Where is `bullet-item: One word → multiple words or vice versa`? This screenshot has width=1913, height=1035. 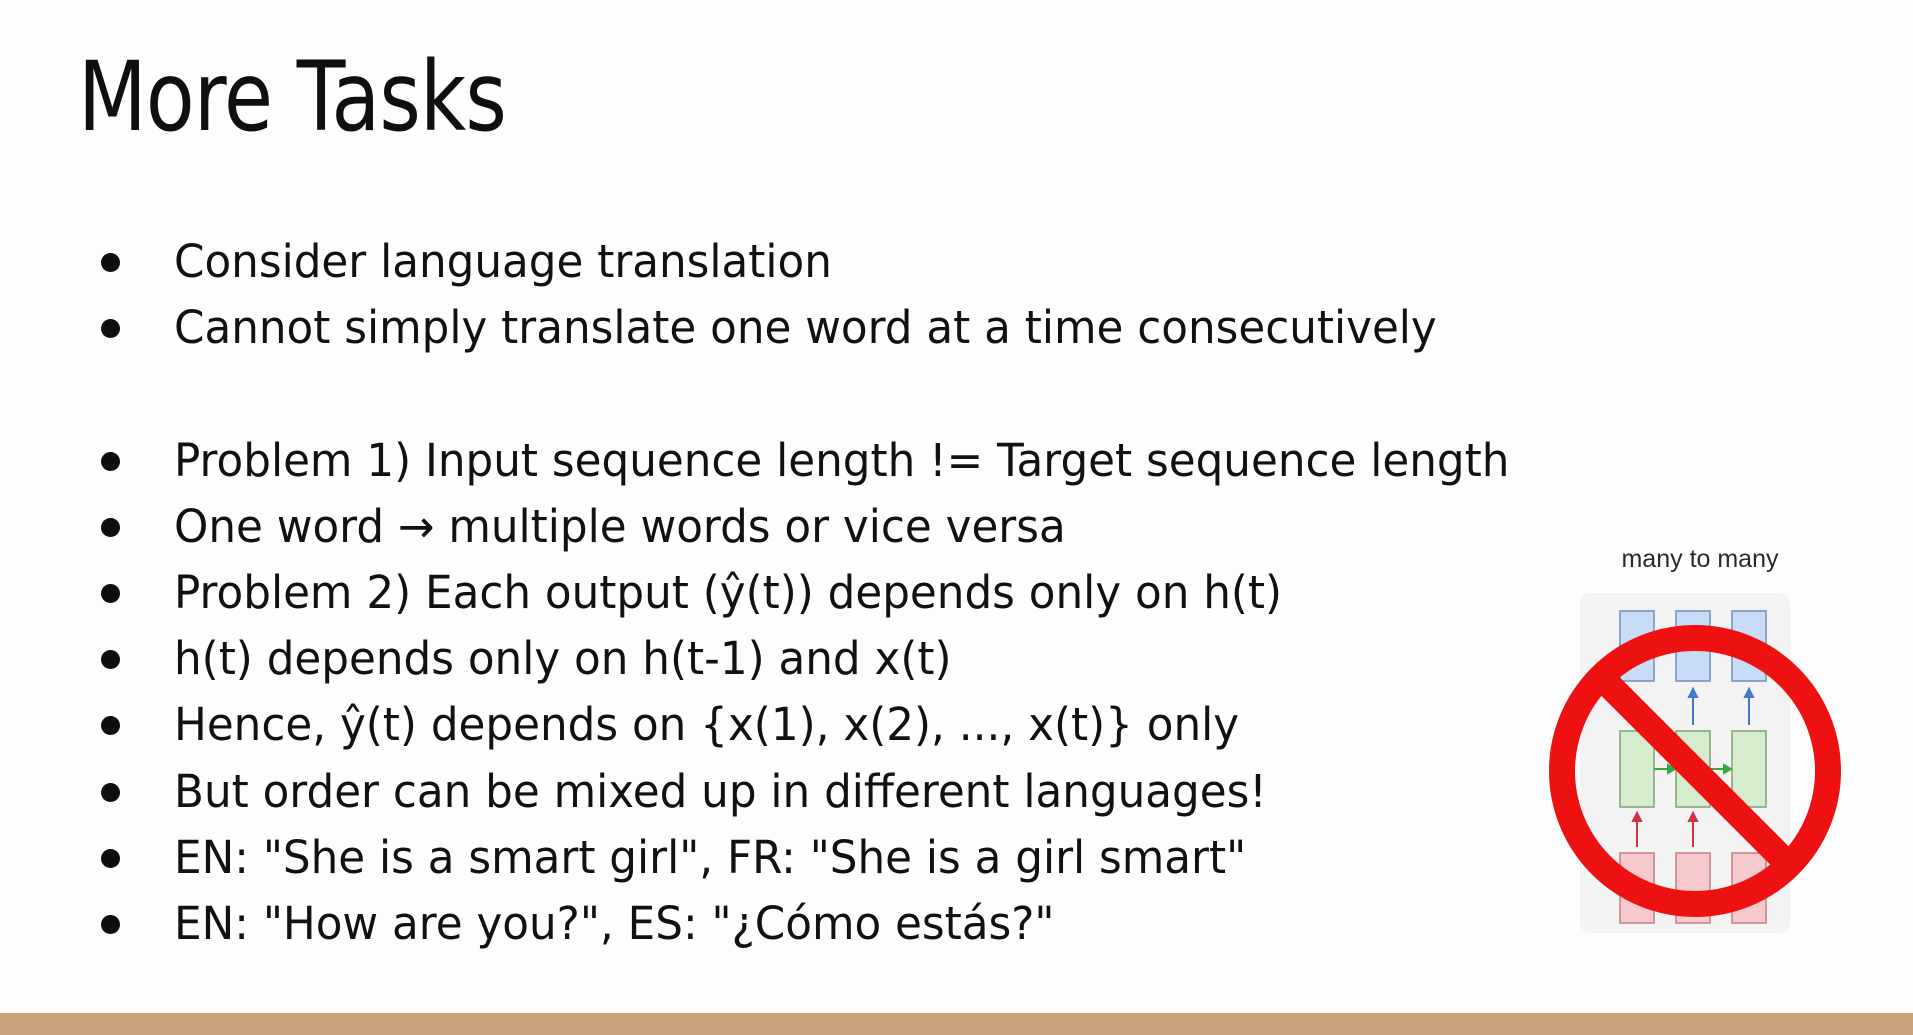 bullet-item: One word → multiple words or vice versa is located at coordinates (780, 527).